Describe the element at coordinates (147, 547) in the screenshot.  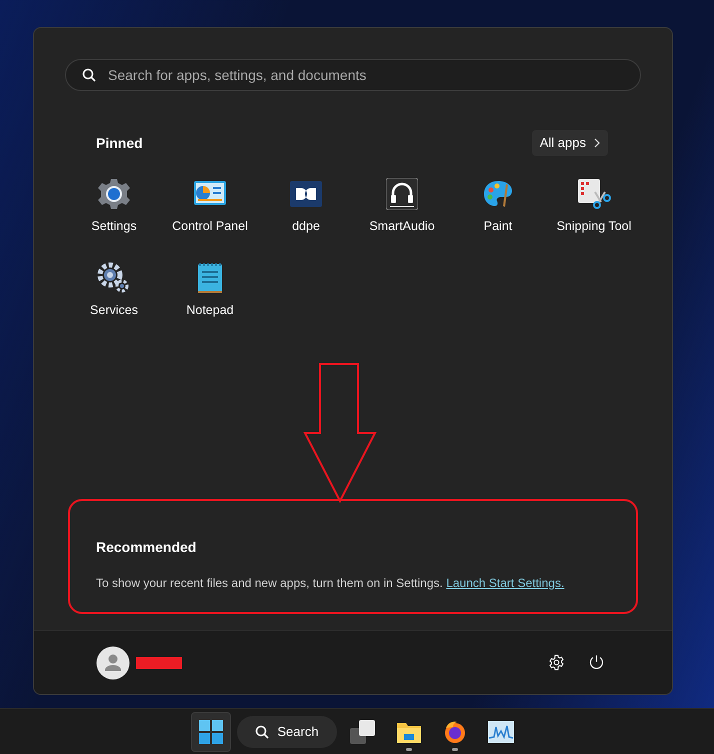
I see `section-title: Recommended` at that location.